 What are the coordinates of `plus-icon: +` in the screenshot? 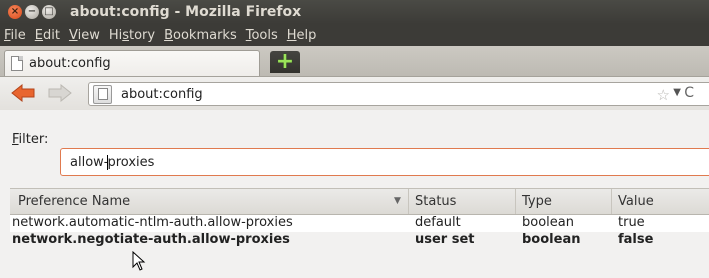 It's located at (285, 61).